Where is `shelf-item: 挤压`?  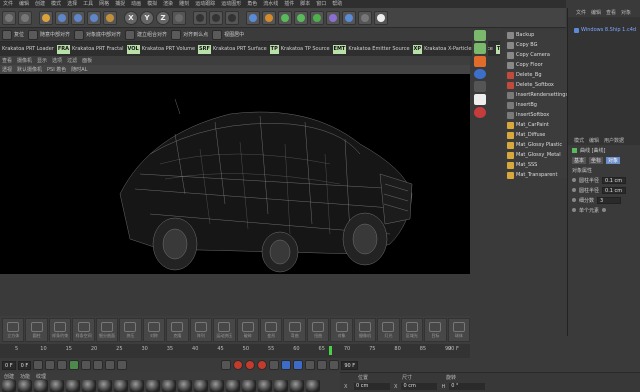
shelf-item: 挤压 is located at coordinates (130, 330).